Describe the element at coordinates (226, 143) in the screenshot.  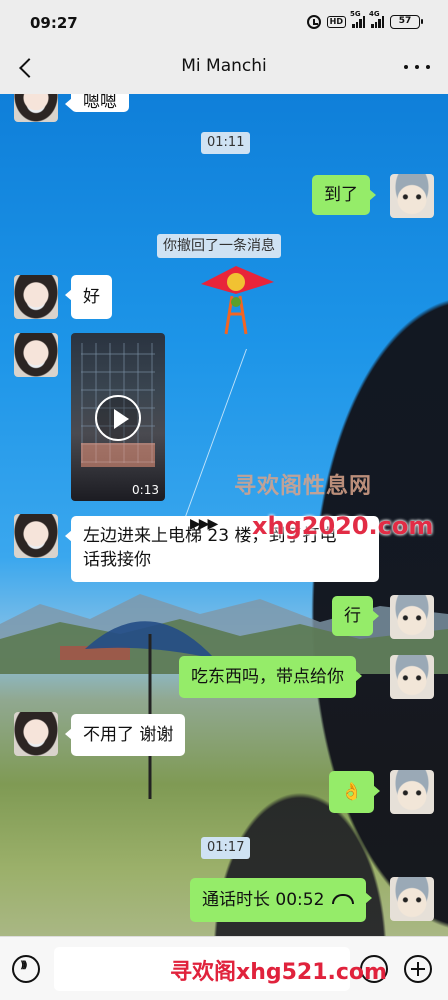
I see `timestamp: 01:11` at that location.